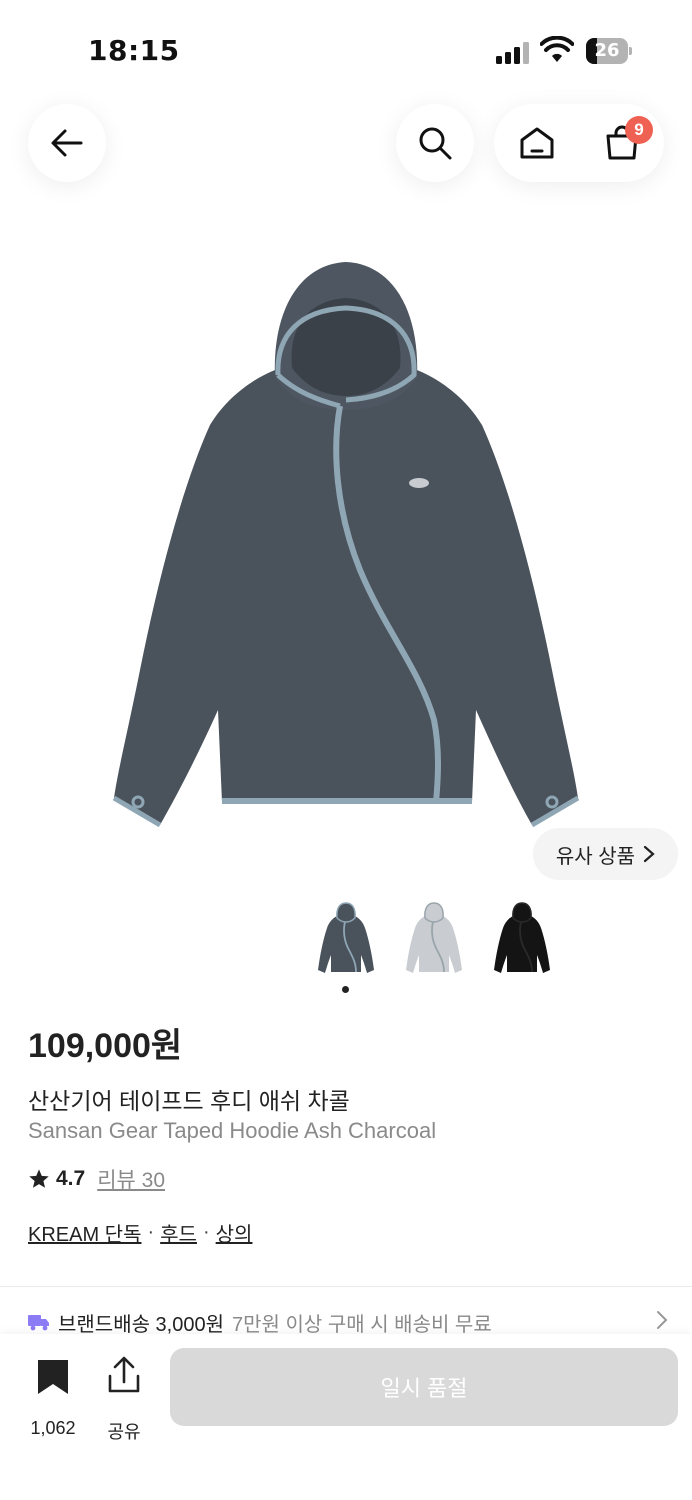 The width and height of the screenshot is (692, 1500). Describe the element at coordinates (124, 1432) in the screenshot. I see `share-label: 공유` at that location.